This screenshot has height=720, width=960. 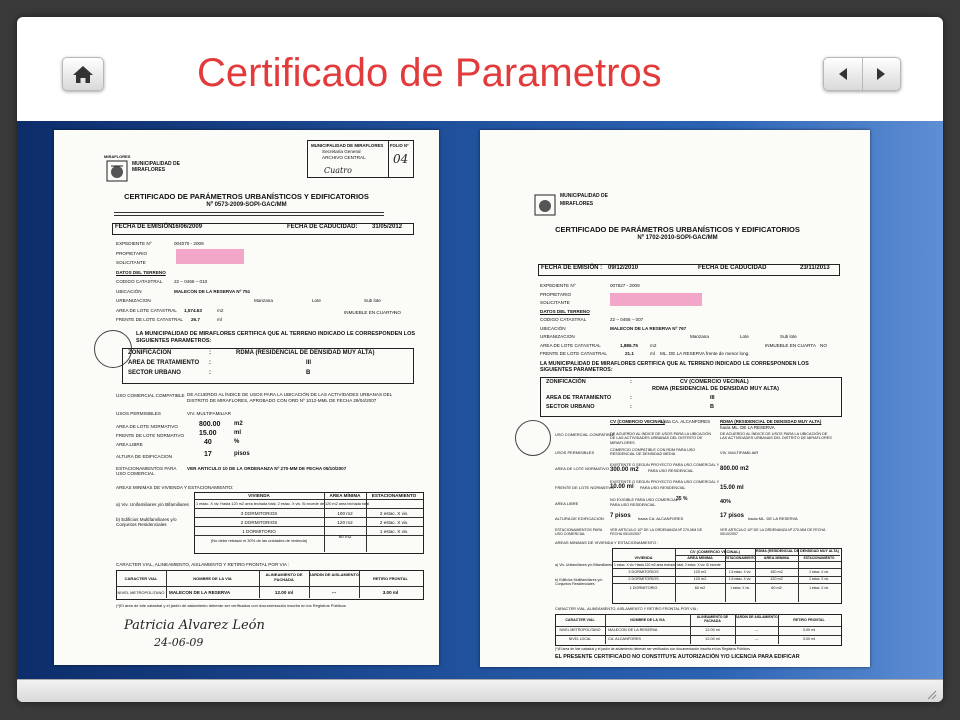 What do you see at coordinates (648, 328) in the screenshot?
I see `ubicacion: MALECON DE LA RESERVA Nº 767` at bounding box center [648, 328].